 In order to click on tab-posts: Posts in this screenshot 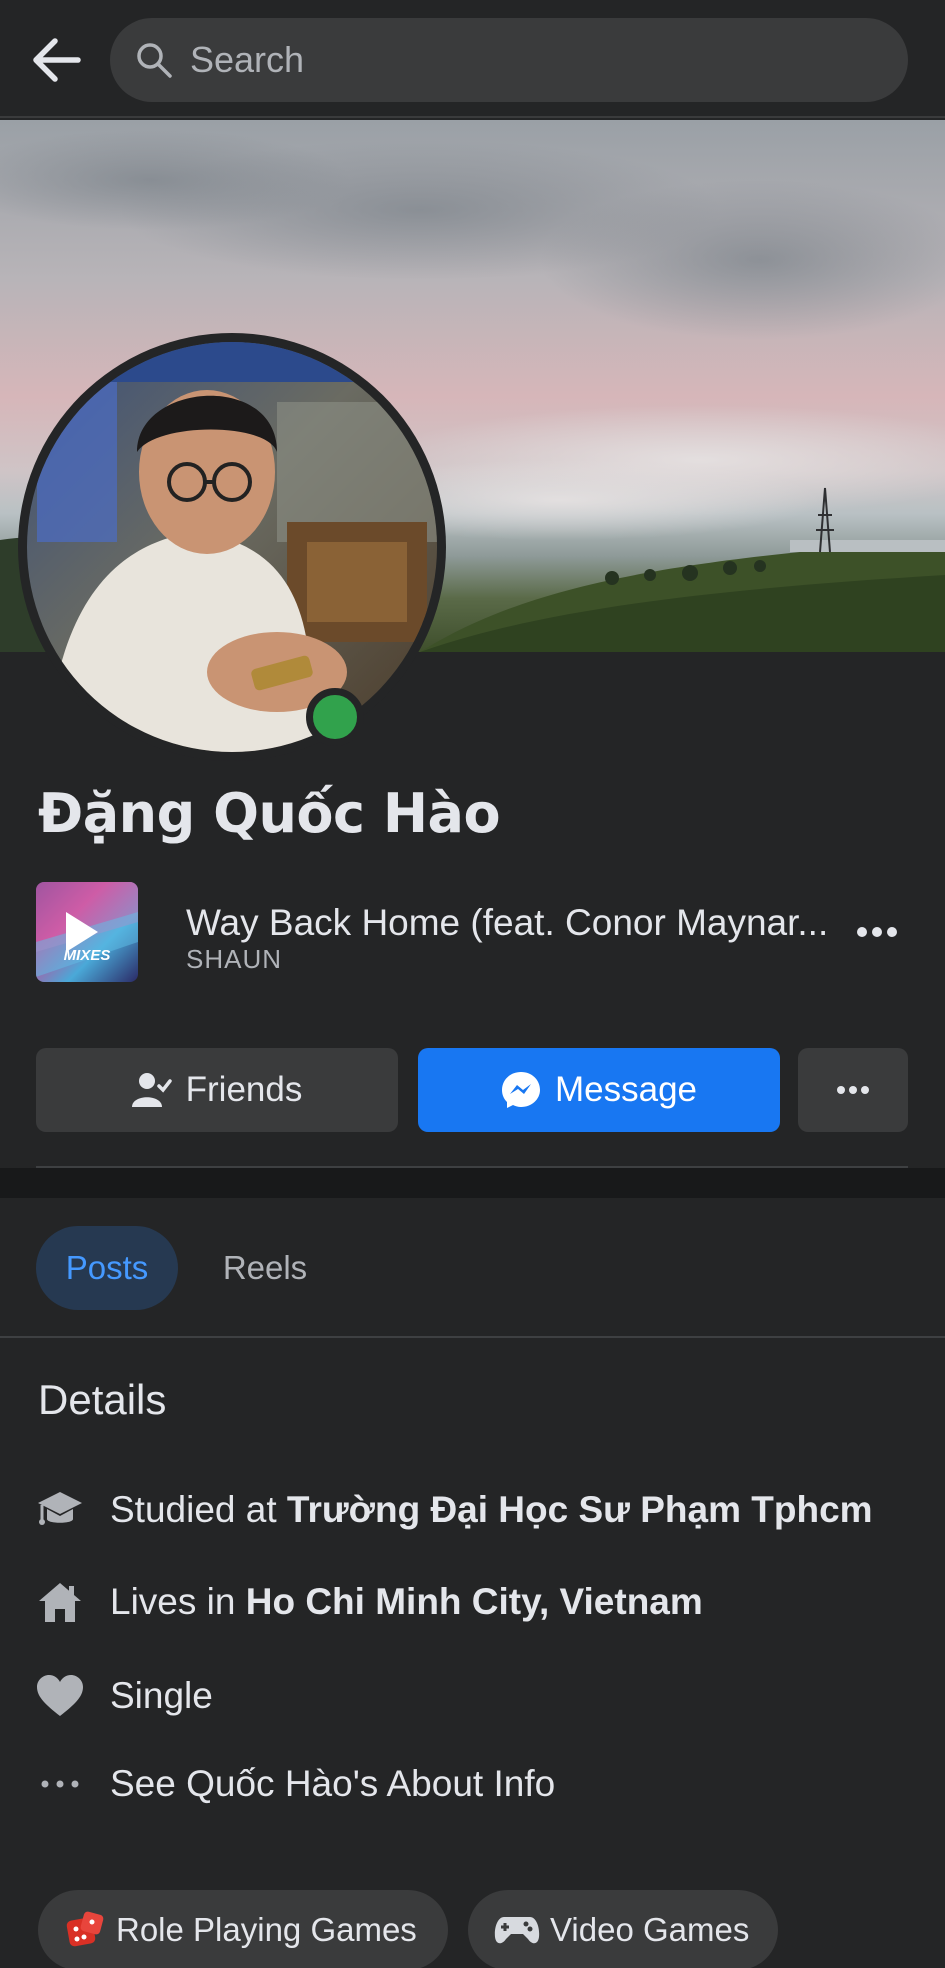, I will do `click(107, 1268)`.